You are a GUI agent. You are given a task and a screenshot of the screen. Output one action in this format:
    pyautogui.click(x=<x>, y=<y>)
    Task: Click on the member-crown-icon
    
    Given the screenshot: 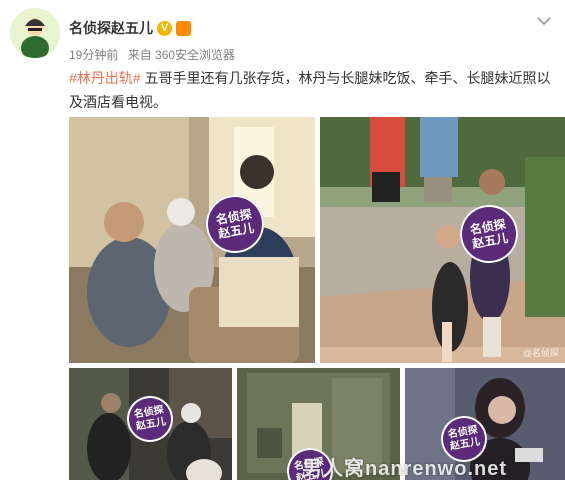 What is the action you would take?
    pyautogui.click(x=183, y=28)
    